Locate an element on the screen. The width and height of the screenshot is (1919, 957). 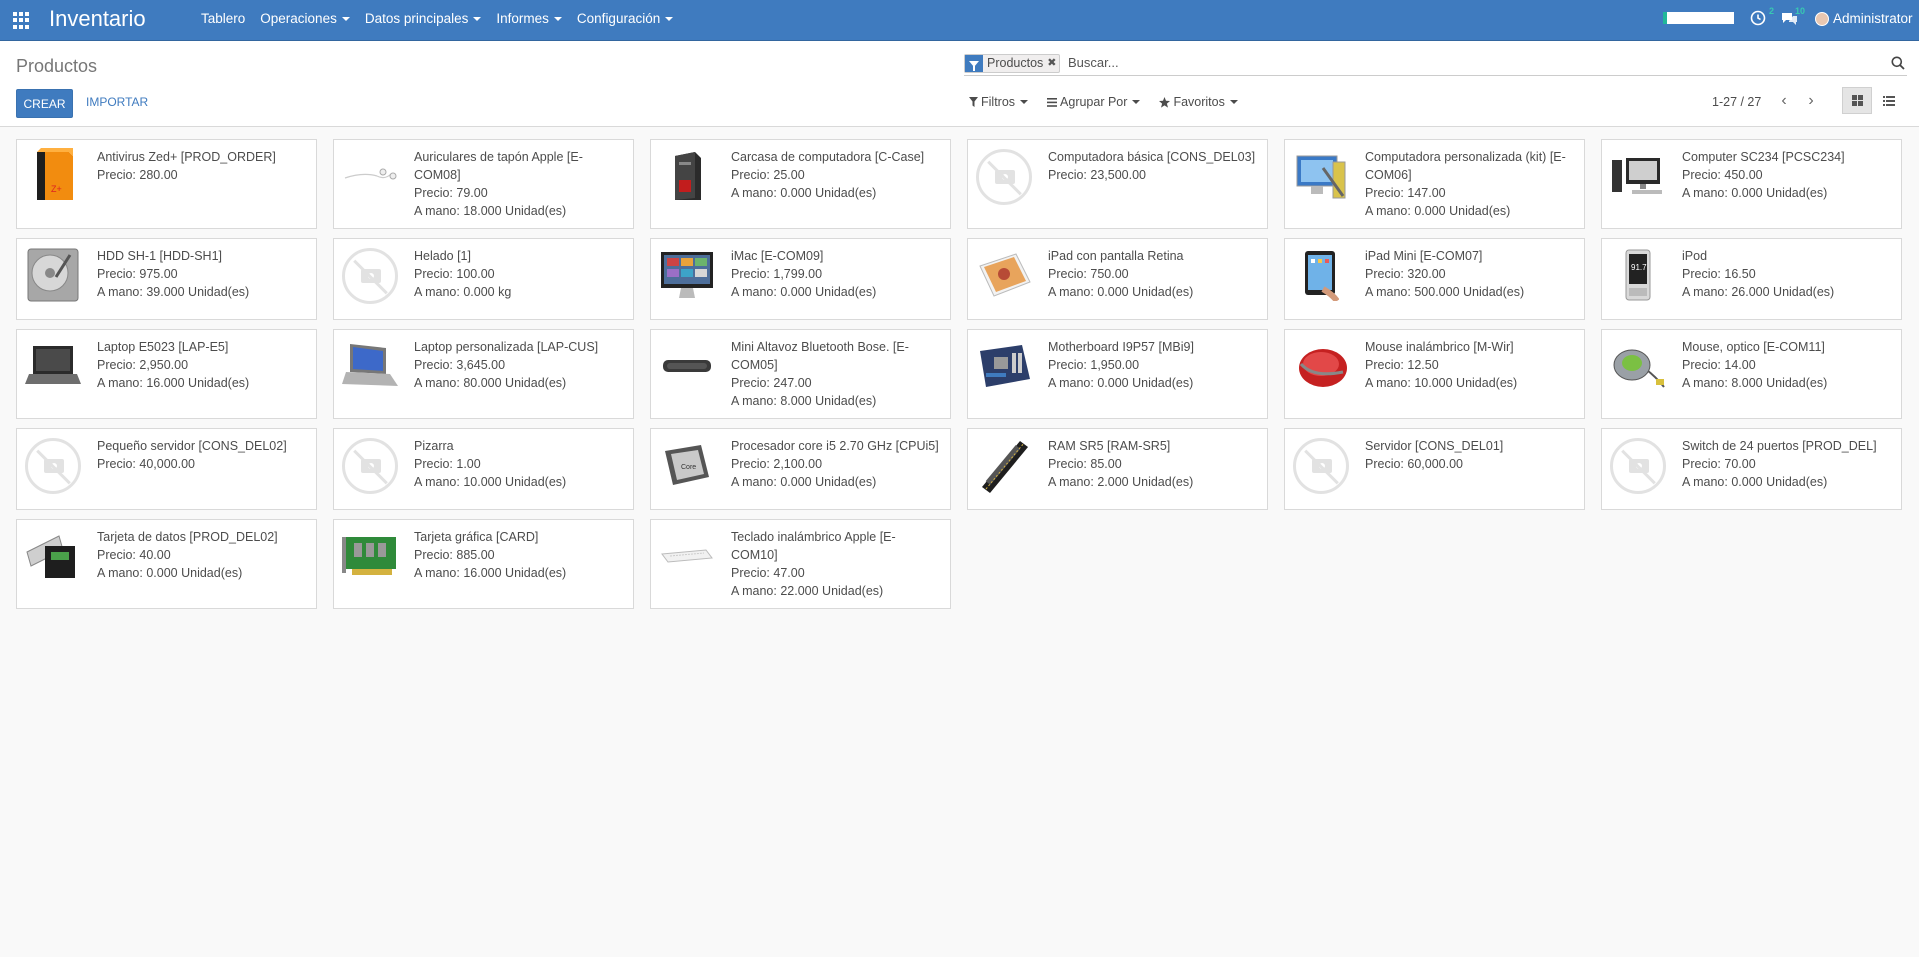
menu-configuracion: Configuración is located at coordinates (625, 18).